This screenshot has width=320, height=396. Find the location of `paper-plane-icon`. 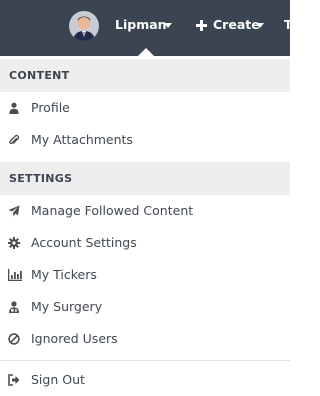

paper-plane-icon is located at coordinates (14, 211).